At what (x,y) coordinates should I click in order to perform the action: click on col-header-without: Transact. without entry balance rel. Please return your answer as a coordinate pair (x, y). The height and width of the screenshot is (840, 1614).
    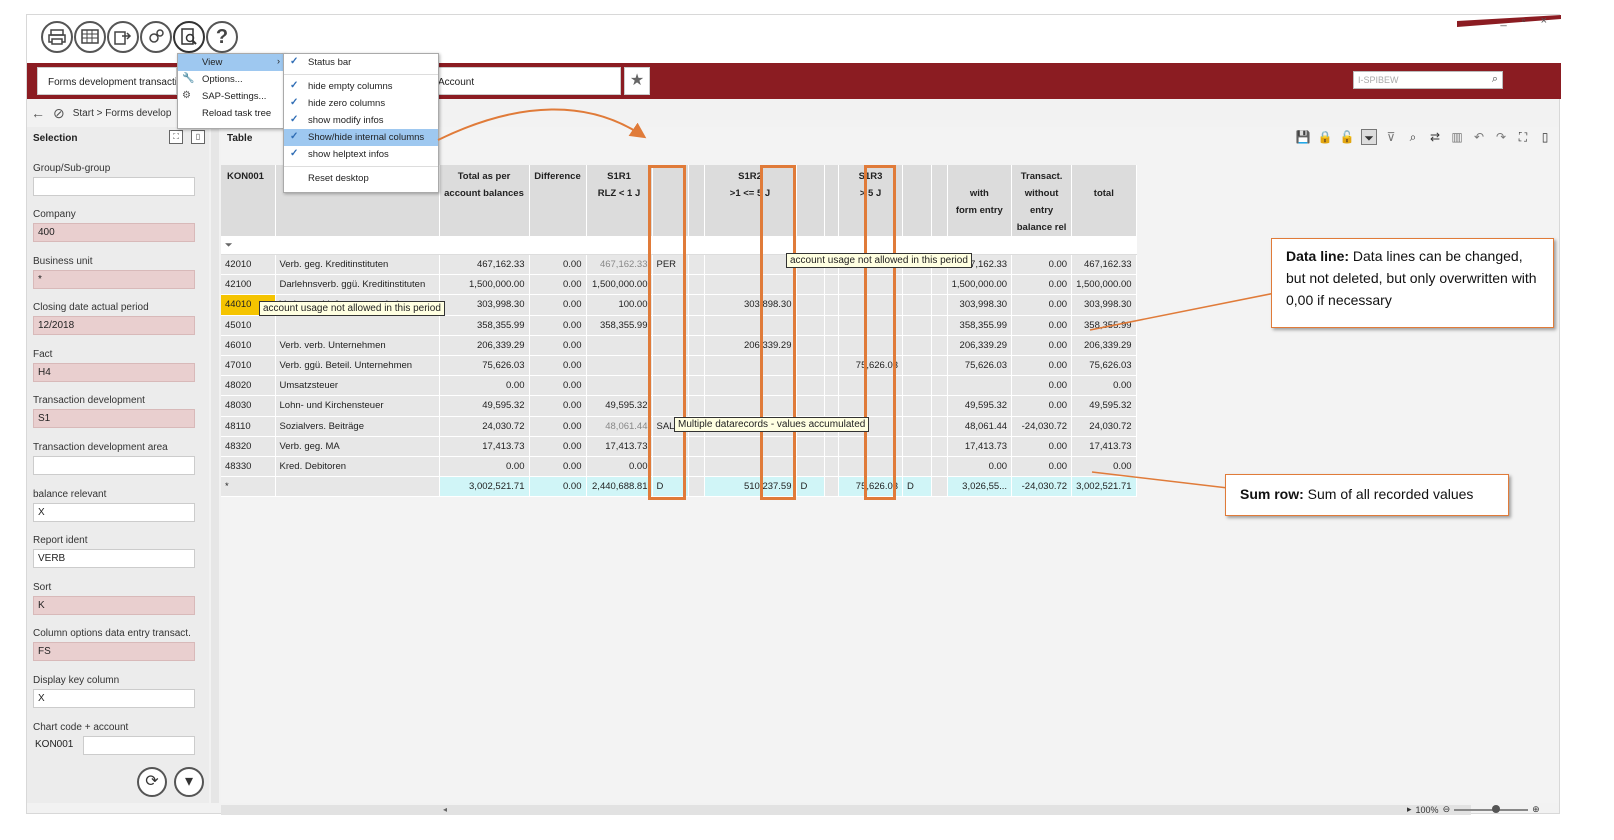
    Looking at the image, I should click on (1042, 201).